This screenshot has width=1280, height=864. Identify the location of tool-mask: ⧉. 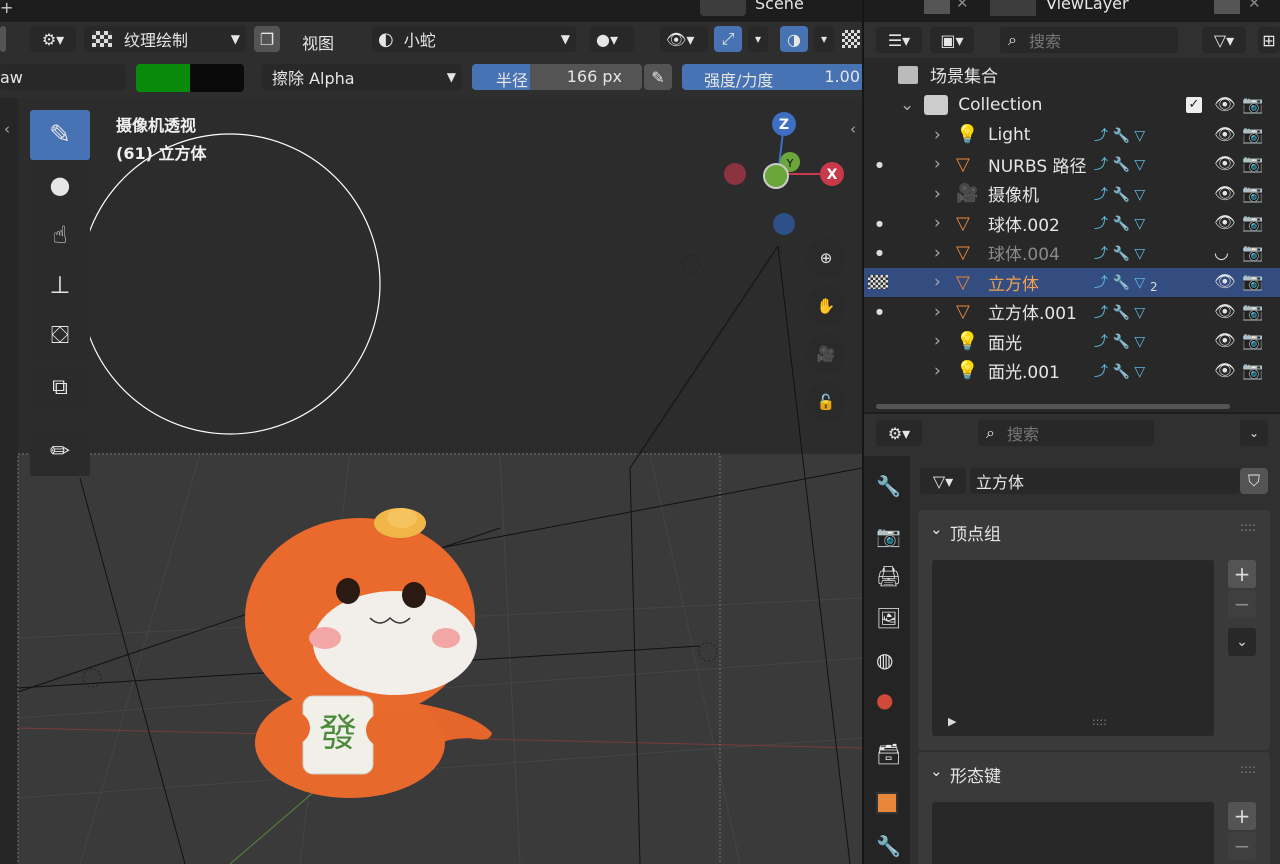
(60, 387).